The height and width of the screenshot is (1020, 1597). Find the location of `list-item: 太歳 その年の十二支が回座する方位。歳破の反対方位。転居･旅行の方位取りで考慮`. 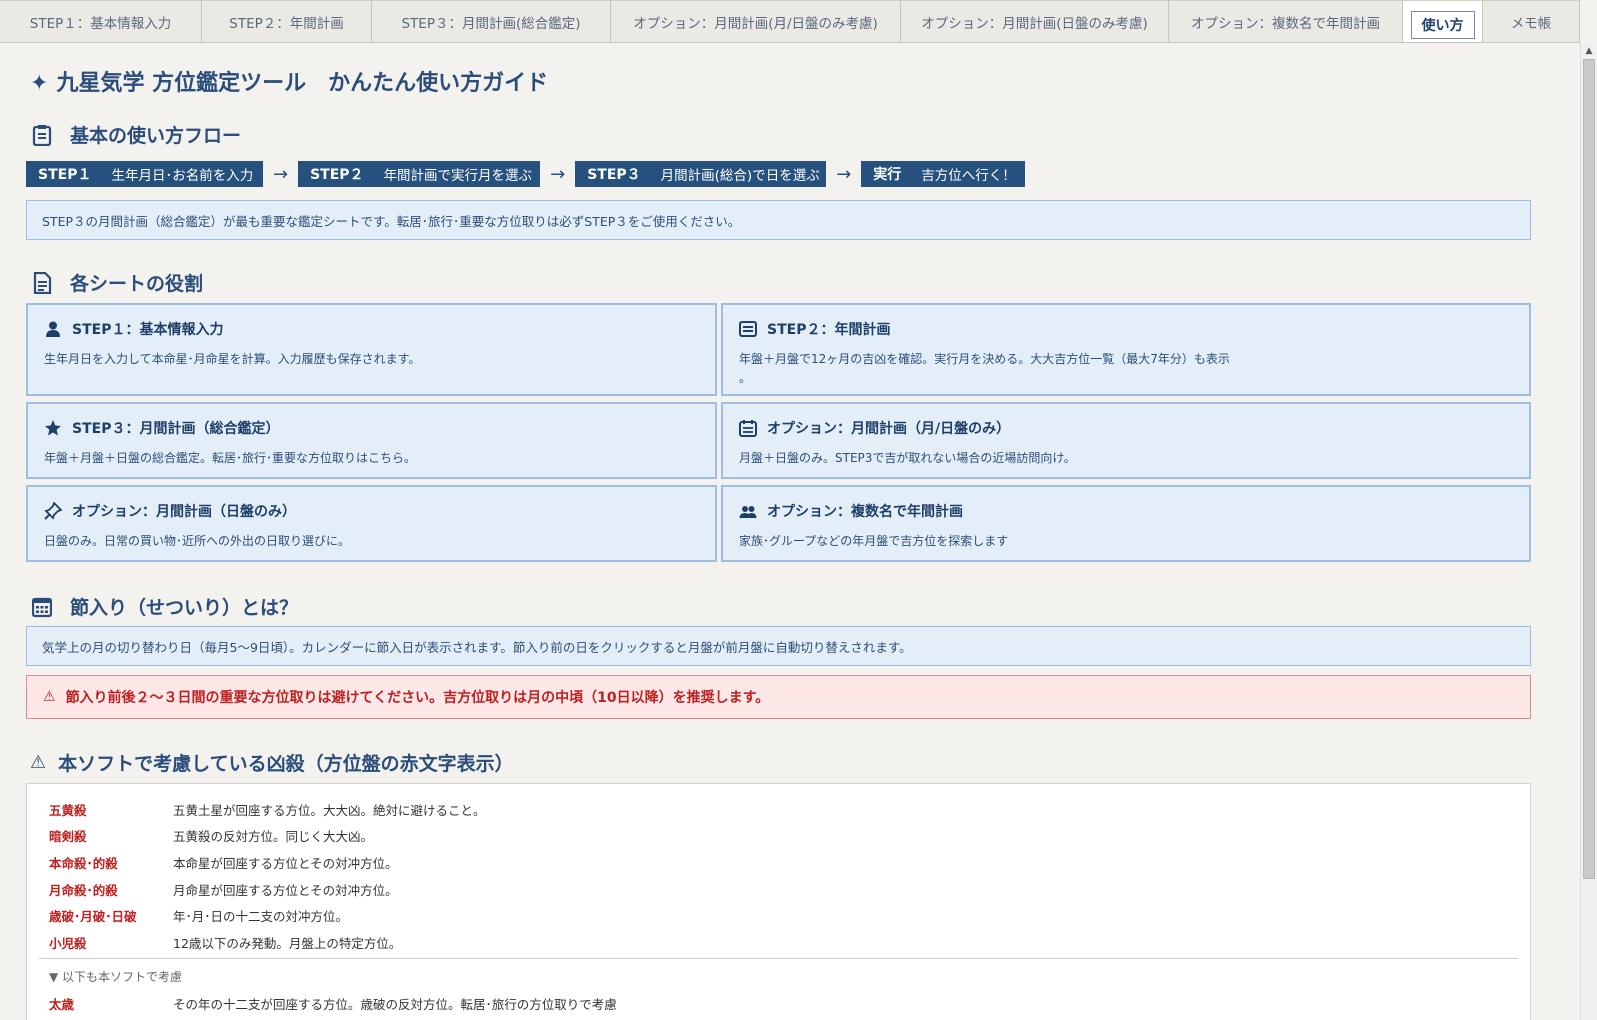

list-item: 太歳 その年の十二支が回座する方位。歳破の反対方位。転居･旅行の方位取りで考慮 is located at coordinates (333, 1003).